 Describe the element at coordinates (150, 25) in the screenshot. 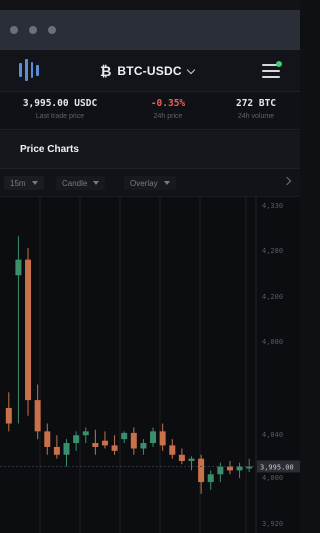

I see `window-titlebar` at that location.